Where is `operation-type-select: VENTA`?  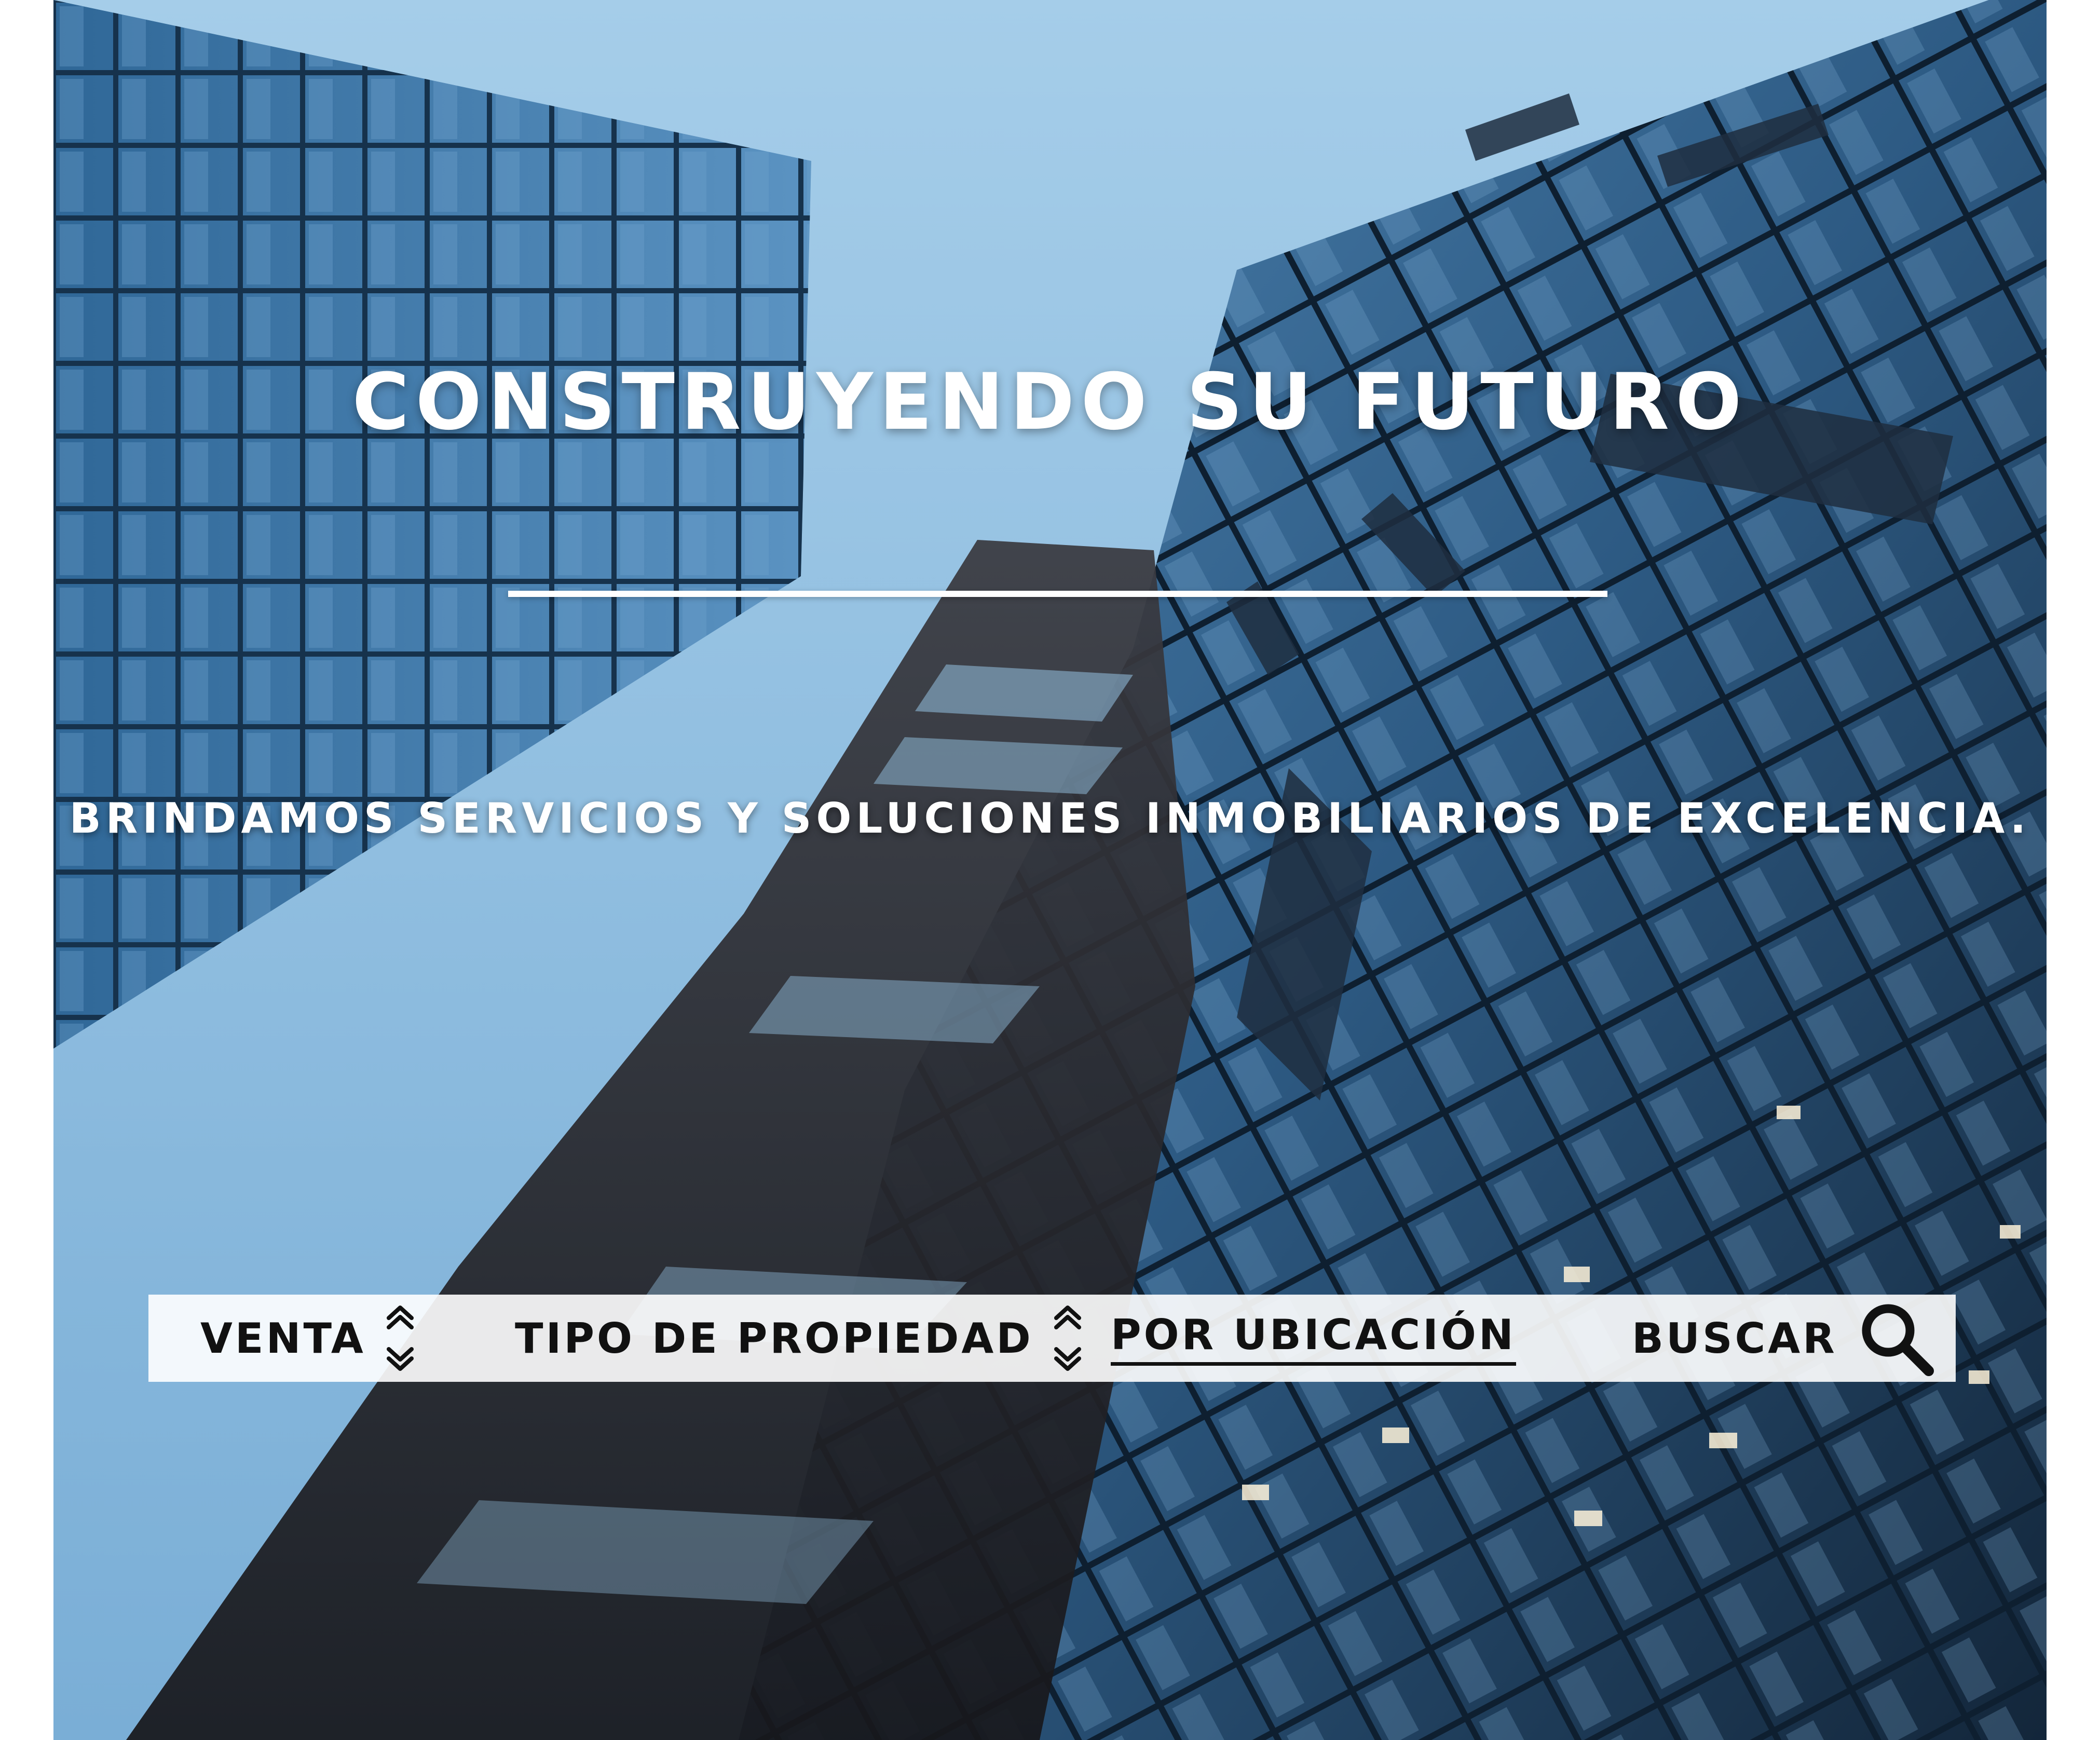 operation-type-select: VENTA is located at coordinates (308, 1338).